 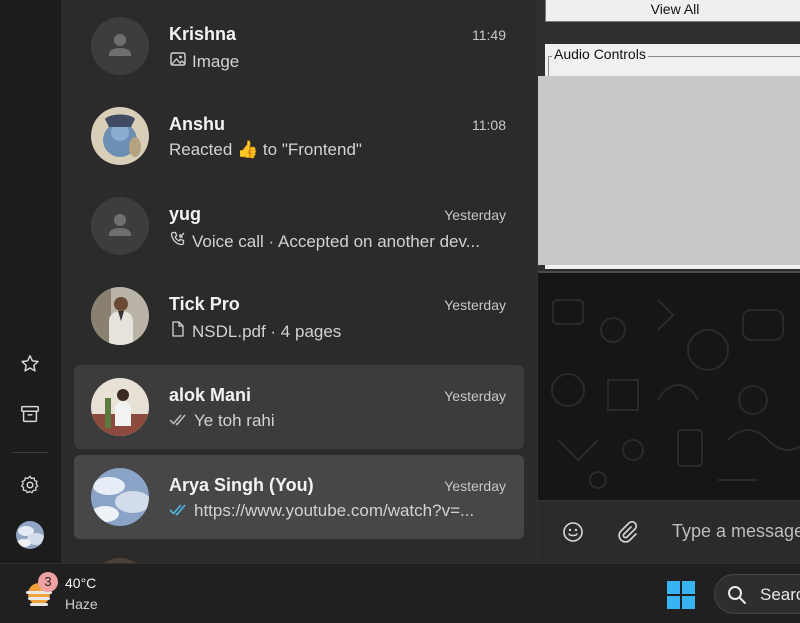 What do you see at coordinates (757, 594) in the screenshot?
I see `taskbar-search: Search` at bounding box center [757, 594].